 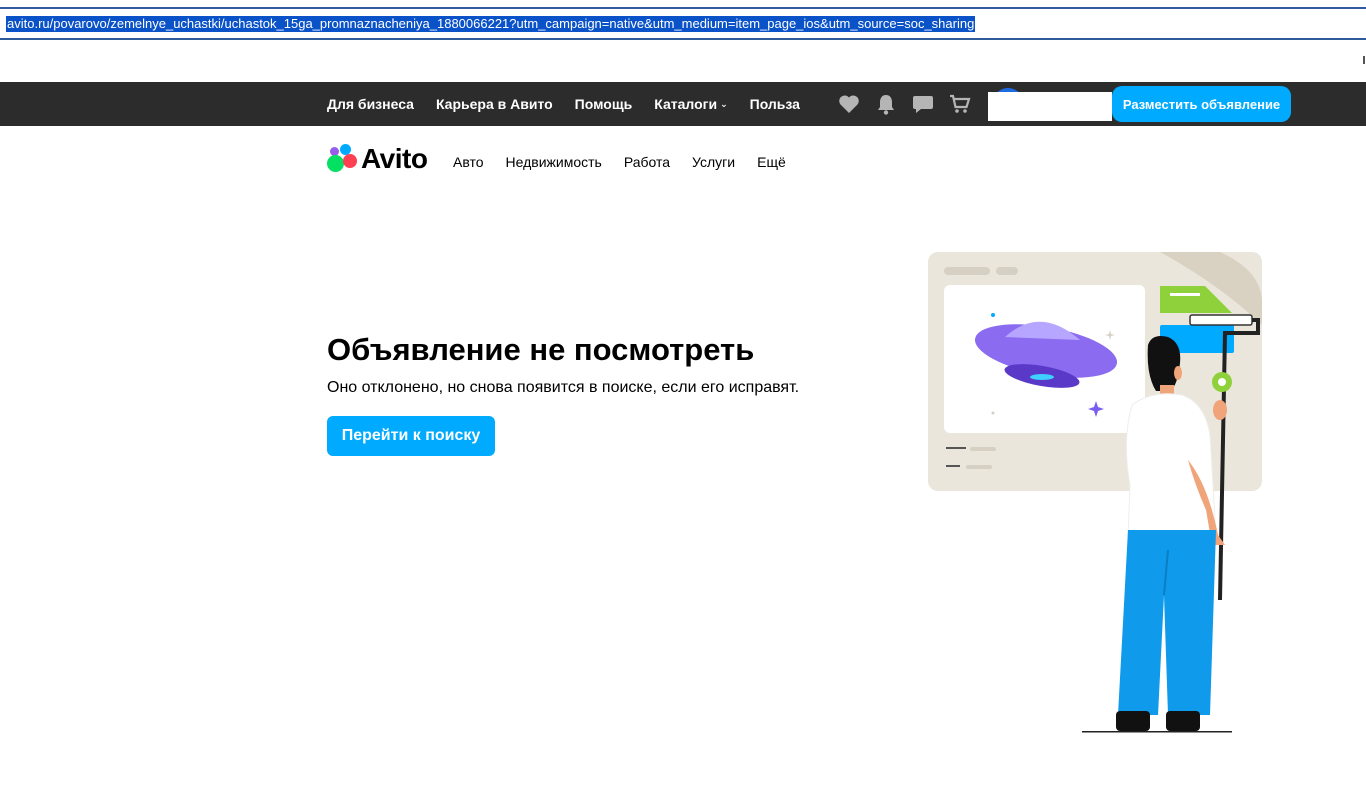 I want to click on chat-icon, so click(x=923, y=104).